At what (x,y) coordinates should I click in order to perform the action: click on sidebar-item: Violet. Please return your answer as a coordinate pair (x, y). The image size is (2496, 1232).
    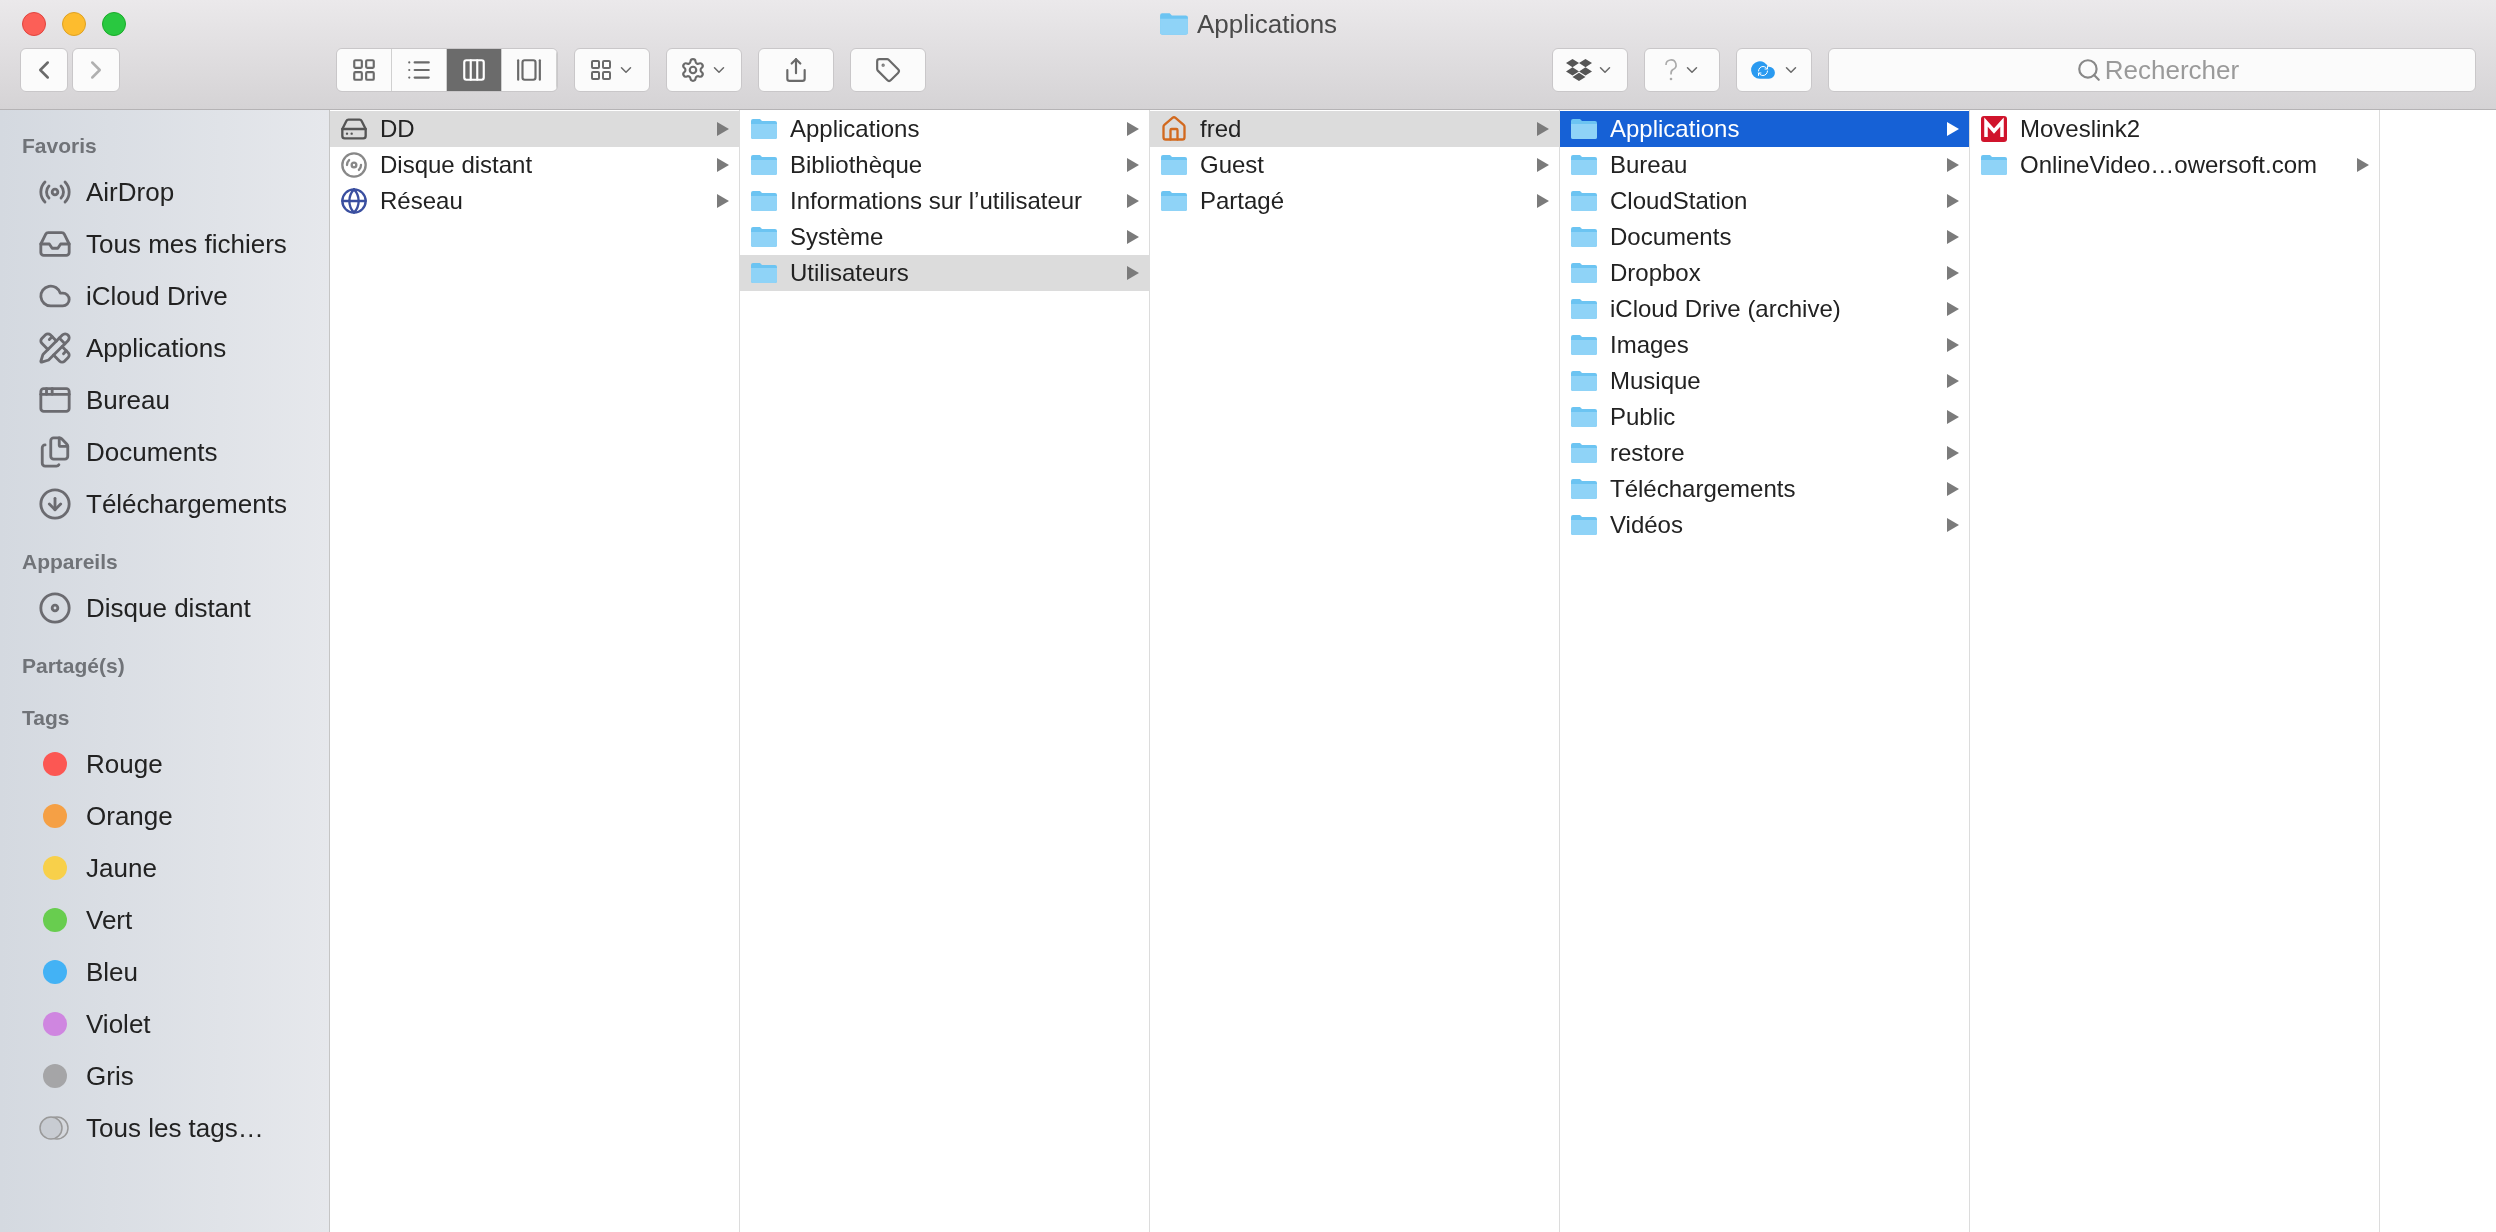
    Looking at the image, I should click on (164, 1024).